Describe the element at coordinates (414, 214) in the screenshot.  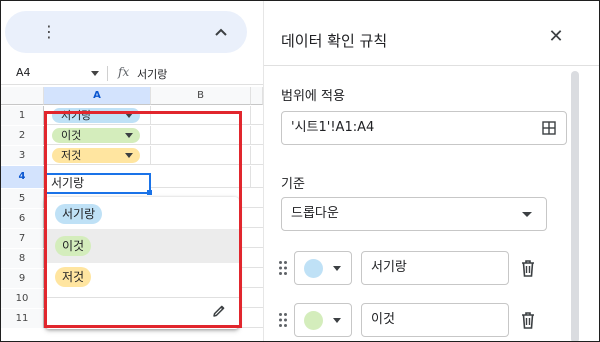
I see `criteria-select: 드롭다운` at that location.